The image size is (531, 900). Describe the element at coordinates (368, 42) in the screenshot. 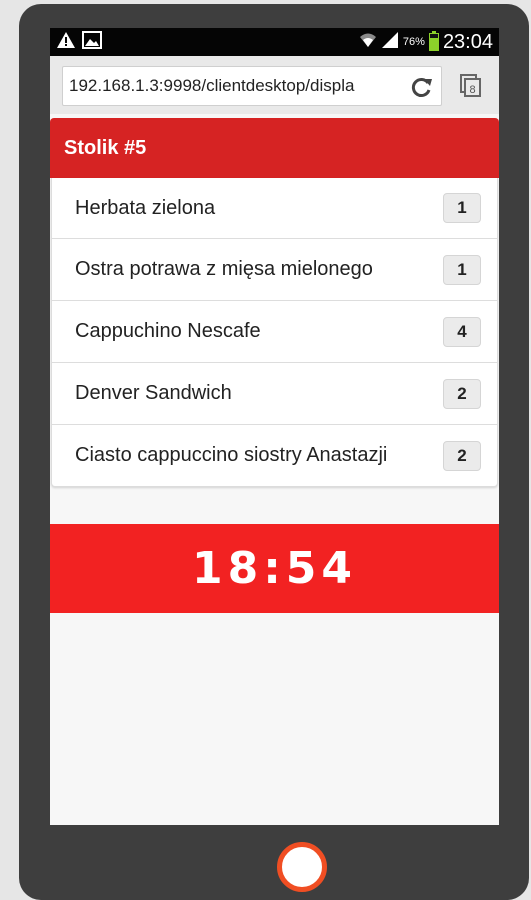

I see `wifi-icon` at that location.